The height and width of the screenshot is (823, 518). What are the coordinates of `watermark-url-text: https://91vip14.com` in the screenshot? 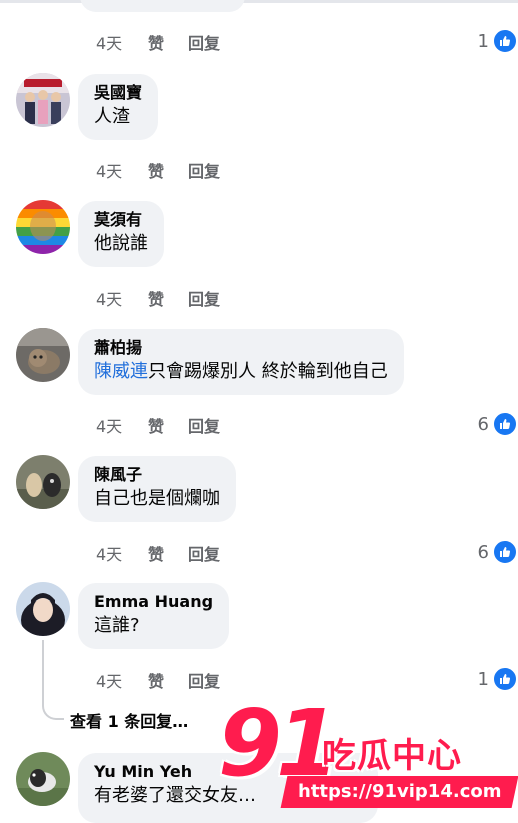 It's located at (400, 791).